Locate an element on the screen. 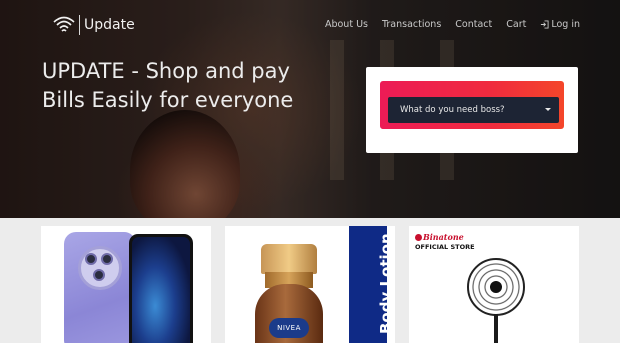  nav-link-about-us: About Us is located at coordinates (346, 24).